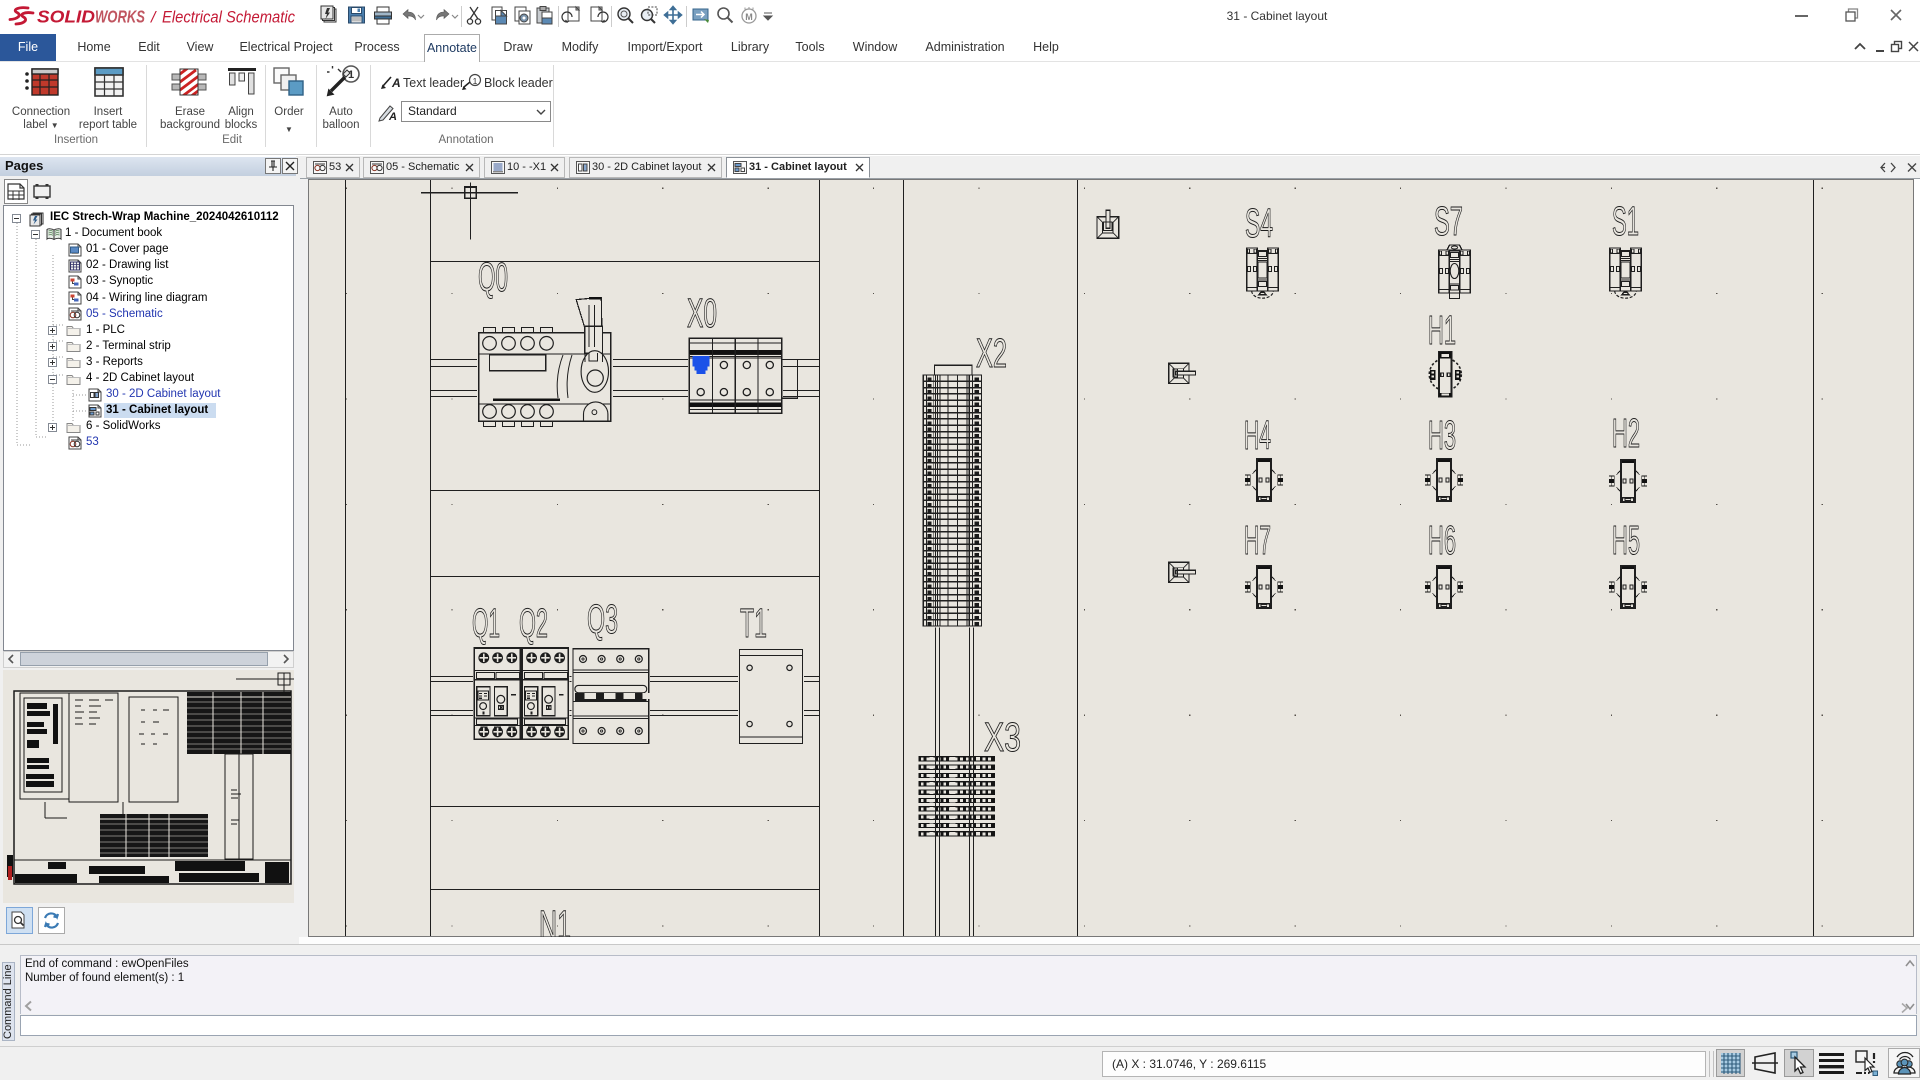 The width and height of the screenshot is (1920, 1080). What do you see at coordinates (486, 623) in the screenshot?
I see `svg-text: Q1` at bounding box center [486, 623].